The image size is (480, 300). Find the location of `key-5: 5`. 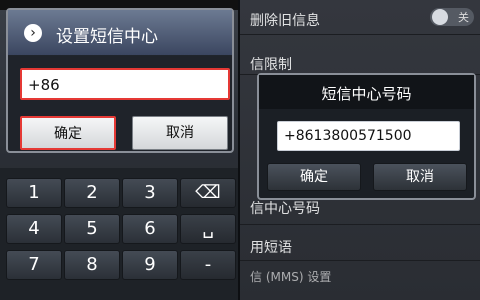

key-5: 5 is located at coordinates (92, 229).